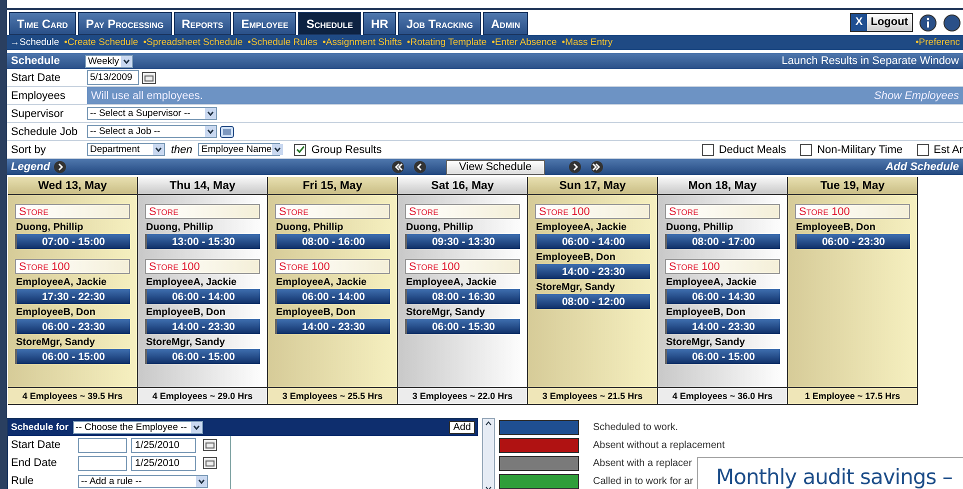 The image size is (963, 489). I want to click on employee-select: -- Choose the Employee --, so click(137, 427).